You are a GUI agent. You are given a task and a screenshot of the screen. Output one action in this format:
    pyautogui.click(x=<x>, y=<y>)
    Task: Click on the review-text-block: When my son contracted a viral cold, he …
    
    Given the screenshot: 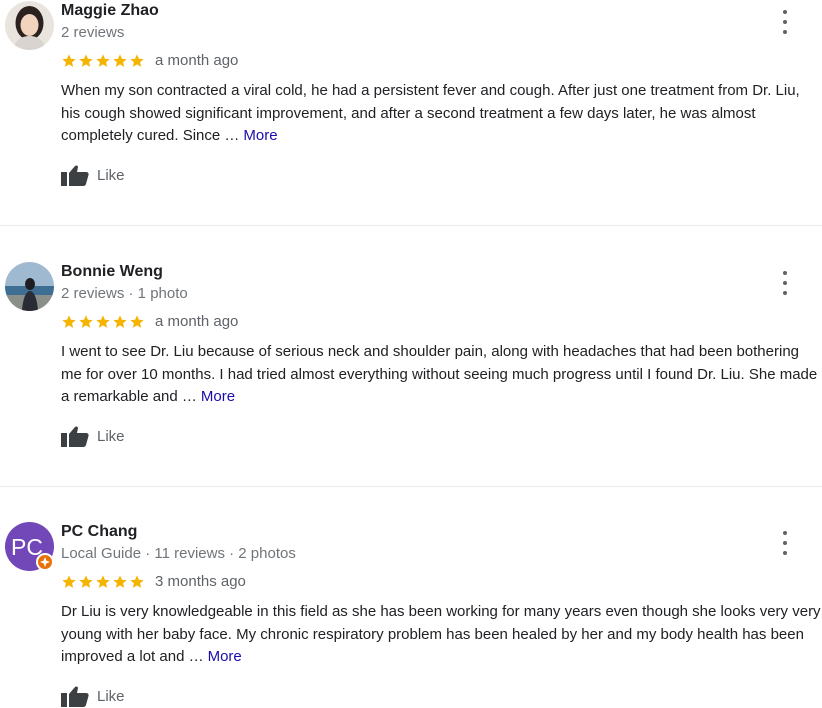 What is the action you would take?
    pyautogui.click(x=441, y=114)
    